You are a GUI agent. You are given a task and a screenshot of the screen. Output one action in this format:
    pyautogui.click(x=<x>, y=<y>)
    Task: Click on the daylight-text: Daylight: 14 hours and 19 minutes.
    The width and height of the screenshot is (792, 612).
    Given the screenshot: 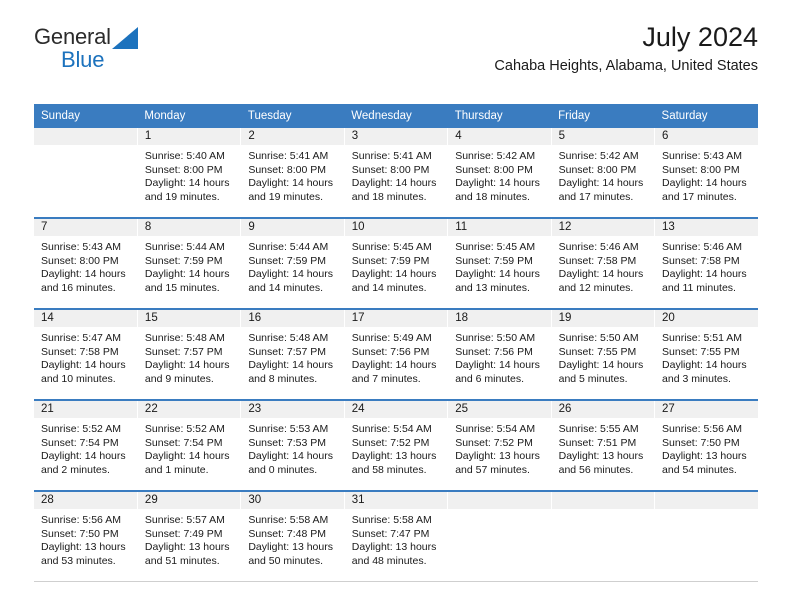 What is the action you would take?
    pyautogui.click(x=290, y=190)
    